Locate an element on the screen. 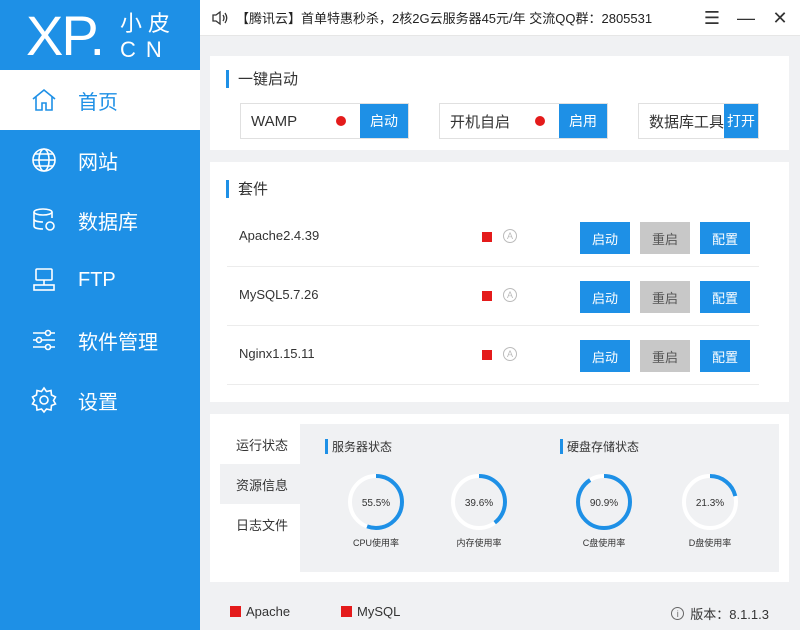 Image resolution: width=800 pixels, height=630 pixels. memory-gauge: 39.6% 内存使用率 is located at coordinates (479, 510).